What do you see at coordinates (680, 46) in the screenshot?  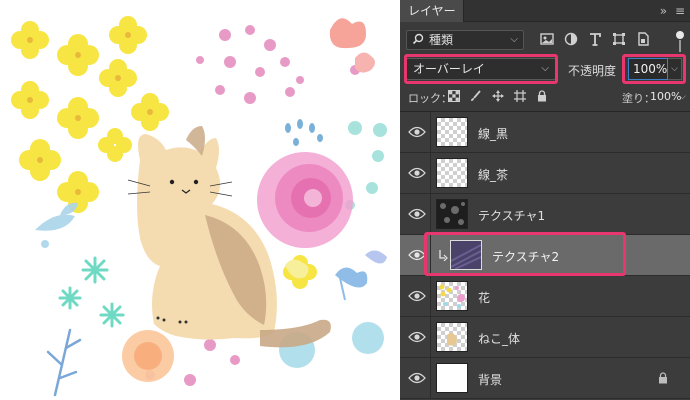 I see `filter-toggle-bar` at bounding box center [680, 46].